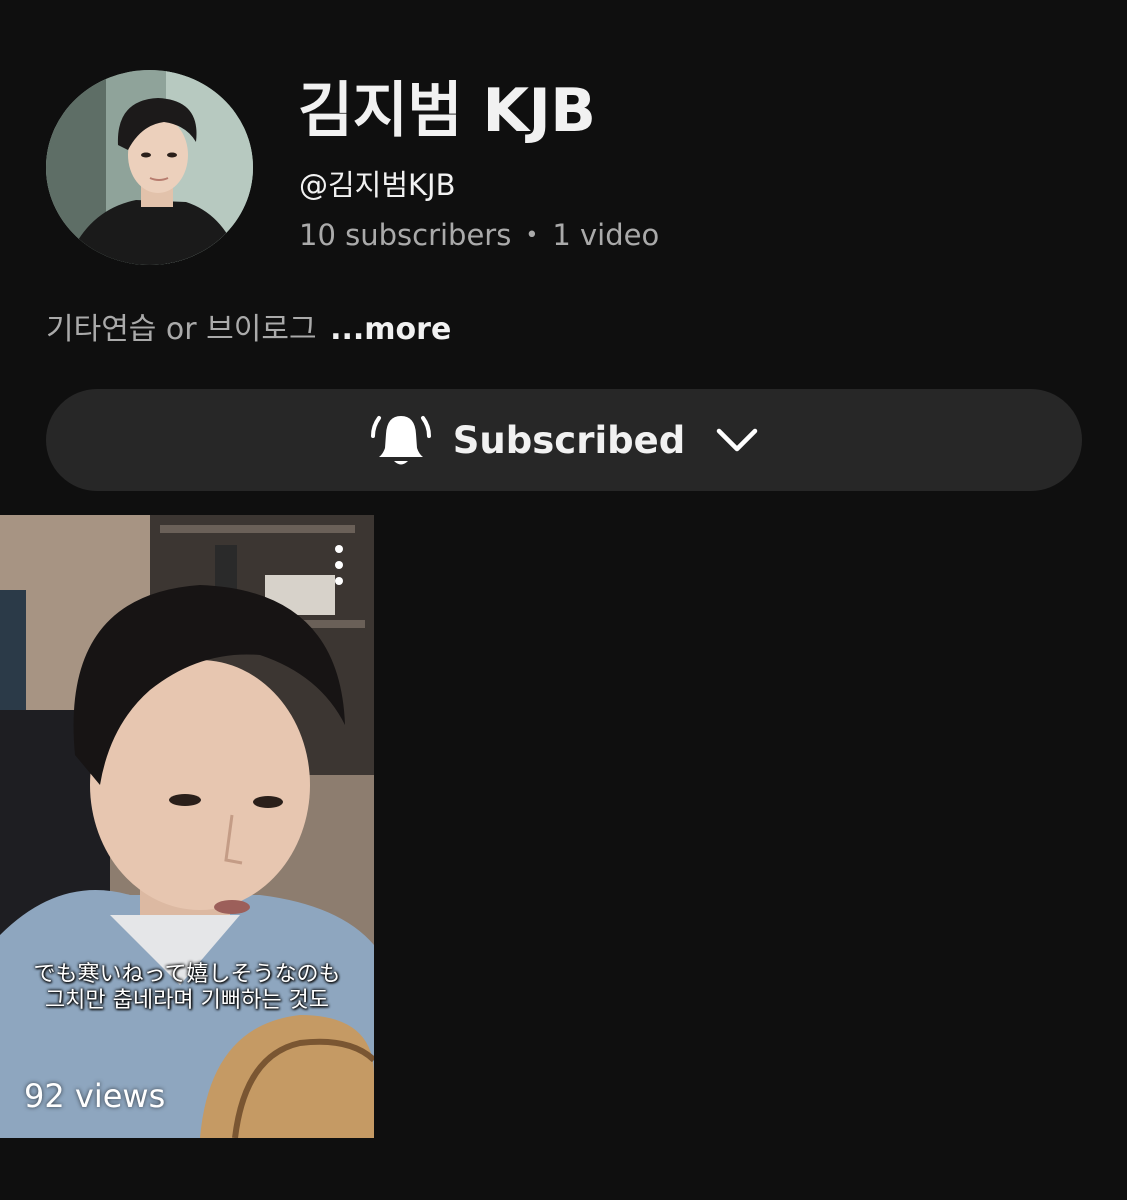 The width and height of the screenshot is (1127, 1200). What do you see at coordinates (95, 1096) in the screenshot?
I see `video-view-count: 92 views` at bounding box center [95, 1096].